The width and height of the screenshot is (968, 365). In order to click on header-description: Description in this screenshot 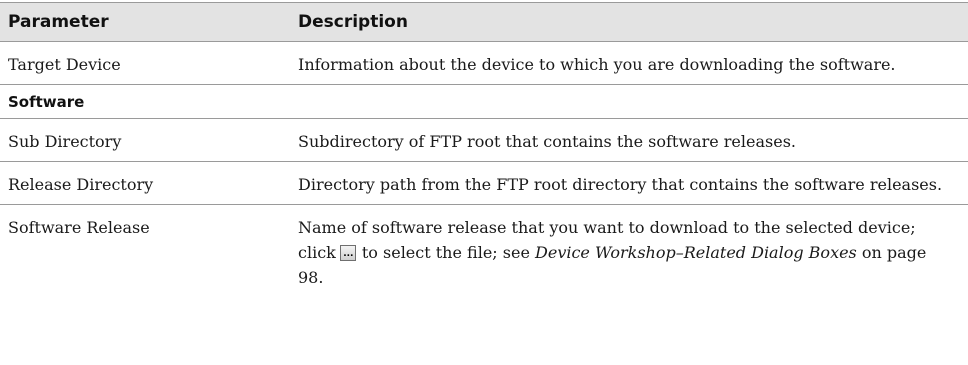, I will do `click(353, 22)`.